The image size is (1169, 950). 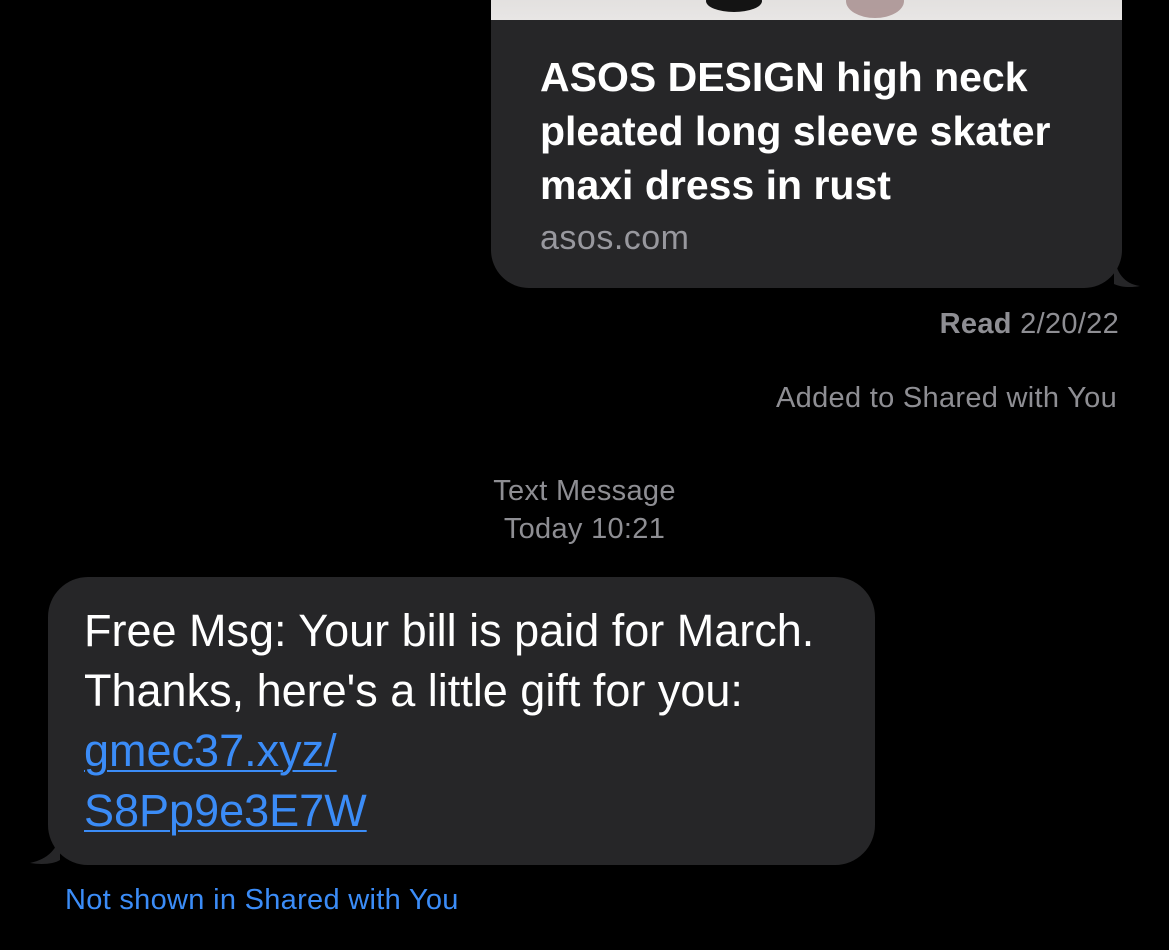 What do you see at coordinates (806, 10) in the screenshot?
I see `link-preview-image` at bounding box center [806, 10].